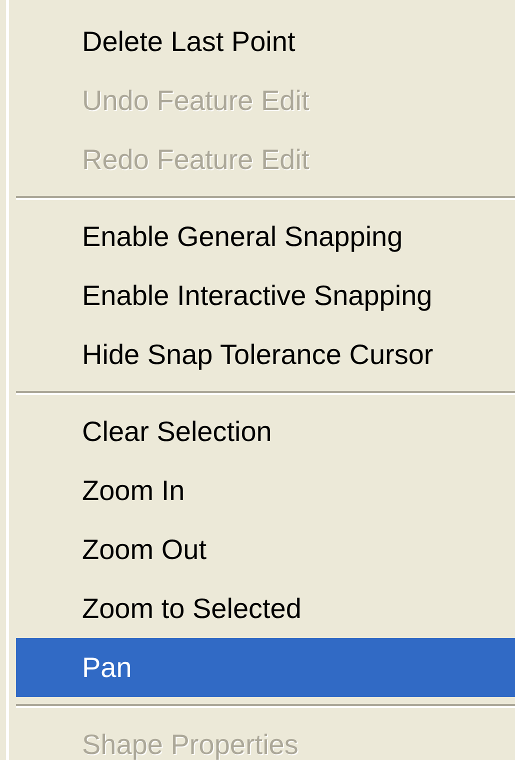 Image resolution: width=515 pixels, height=760 pixels. Describe the element at coordinates (265, 608) in the screenshot. I see `menu-item: Zoom to Selected` at that location.